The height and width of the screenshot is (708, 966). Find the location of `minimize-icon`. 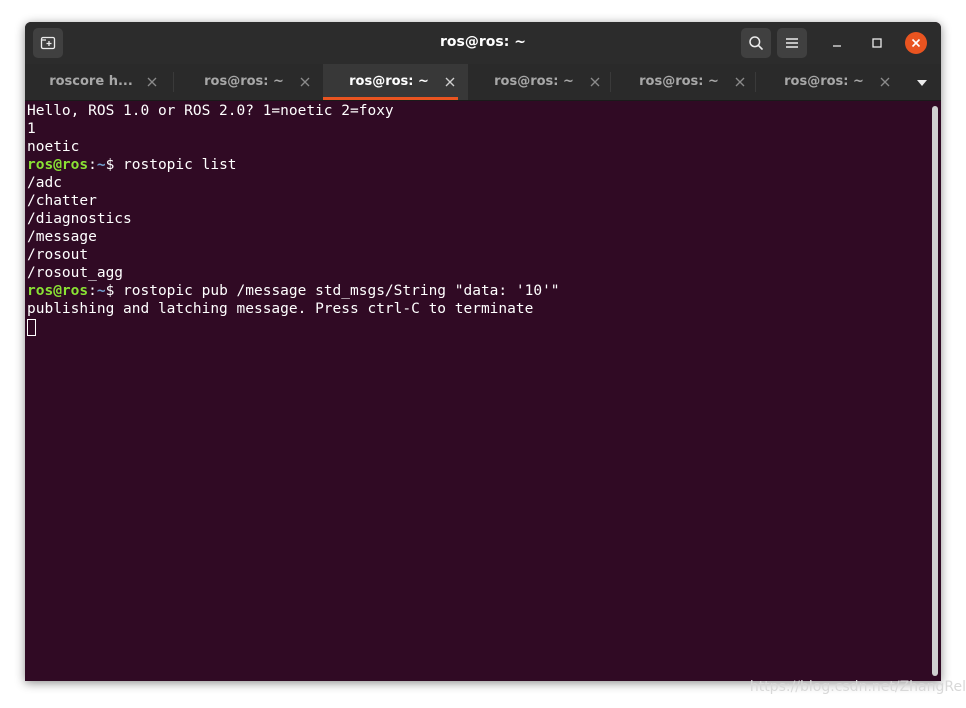

minimize-icon is located at coordinates (837, 46).